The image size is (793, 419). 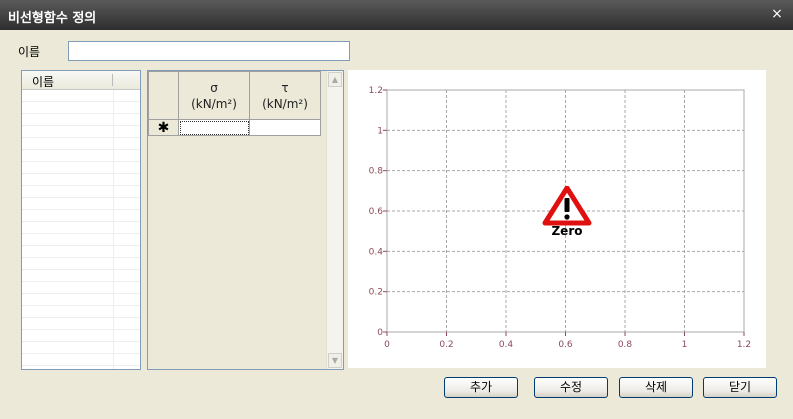 I want to click on scroll-up-icon: ▲, so click(x=335, y=79).